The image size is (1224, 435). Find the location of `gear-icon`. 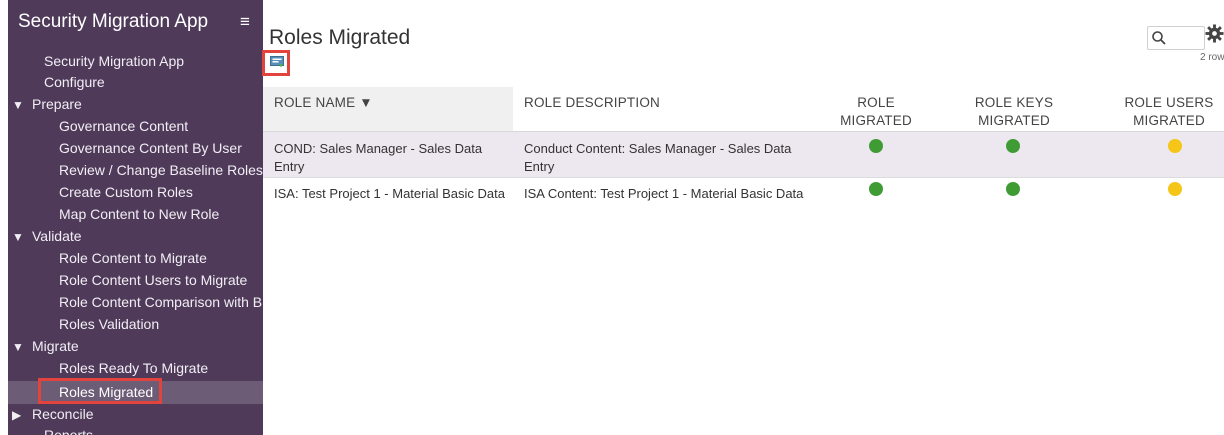

gear-icon is located at coordinates (1214, 33).